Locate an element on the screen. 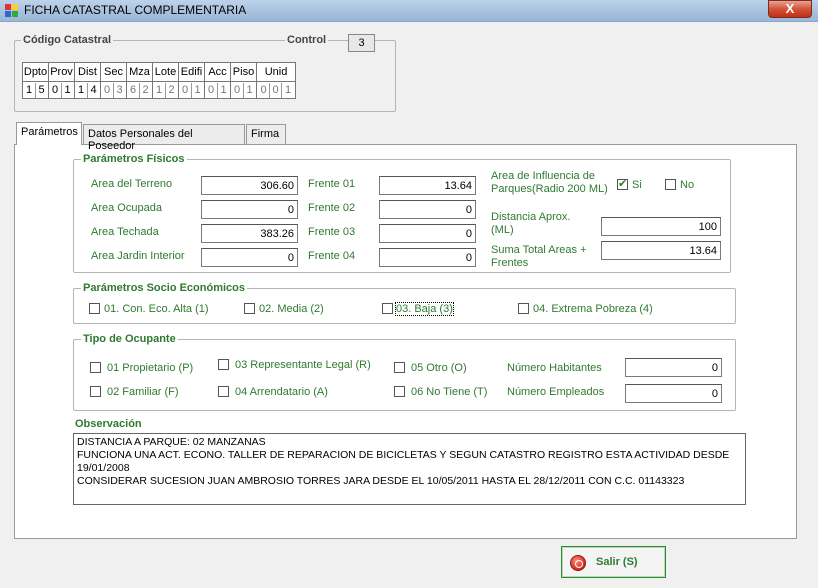  socio-alta-label: 01. Con. Eco. Alta (1) is located at coordinates (156, 309).